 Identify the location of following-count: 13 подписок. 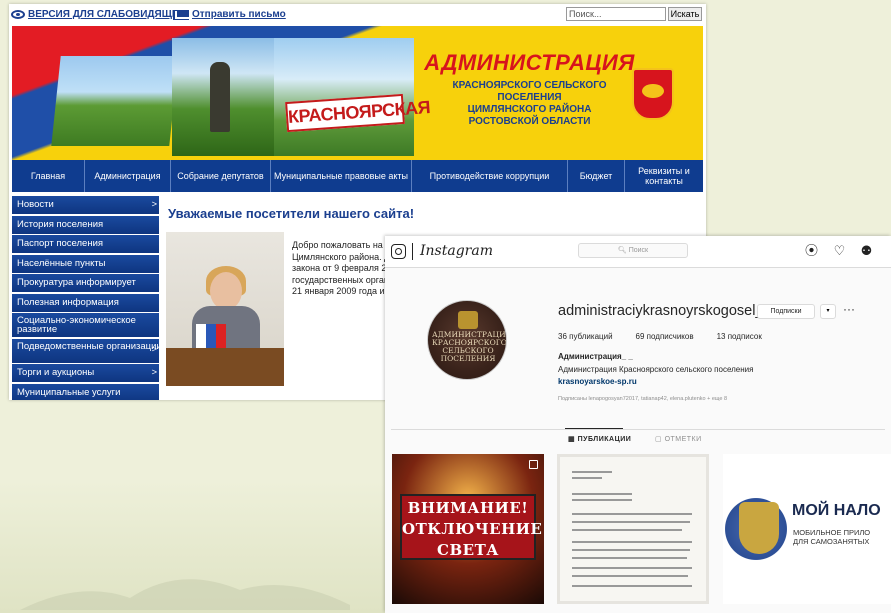
(739, 336).